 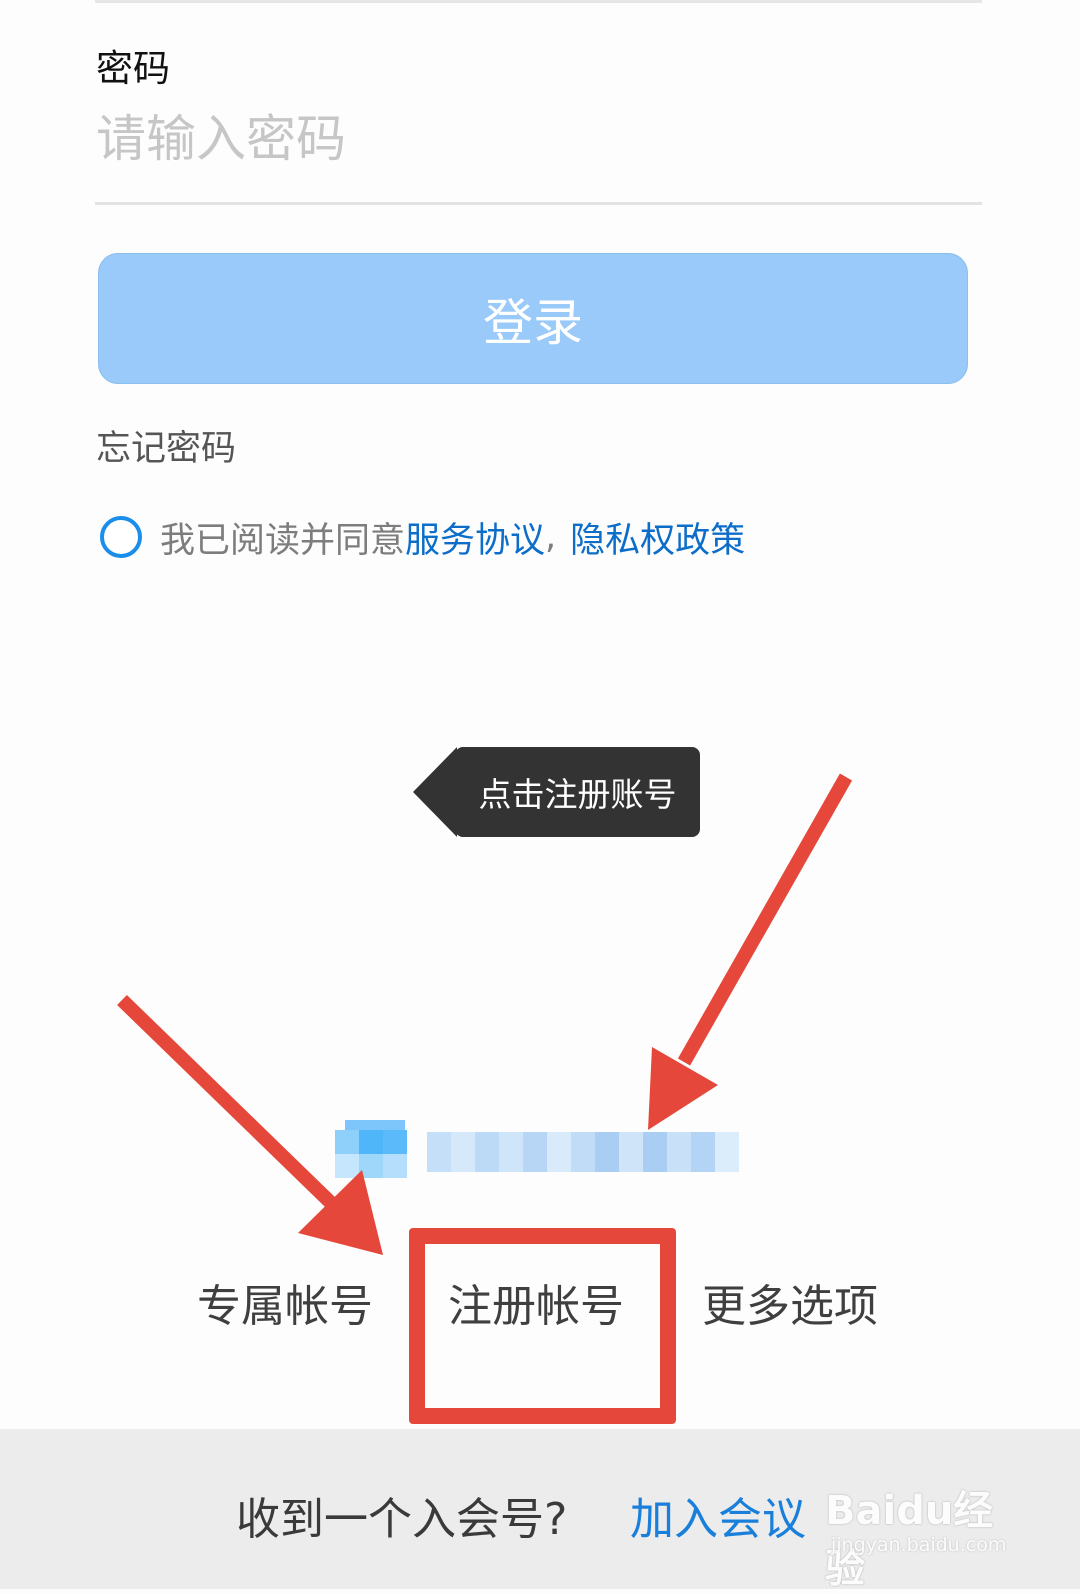 What do you see at coordinates (538, 203) in the screenshot?
I see `password-underline` at bounding box center [538, 203].